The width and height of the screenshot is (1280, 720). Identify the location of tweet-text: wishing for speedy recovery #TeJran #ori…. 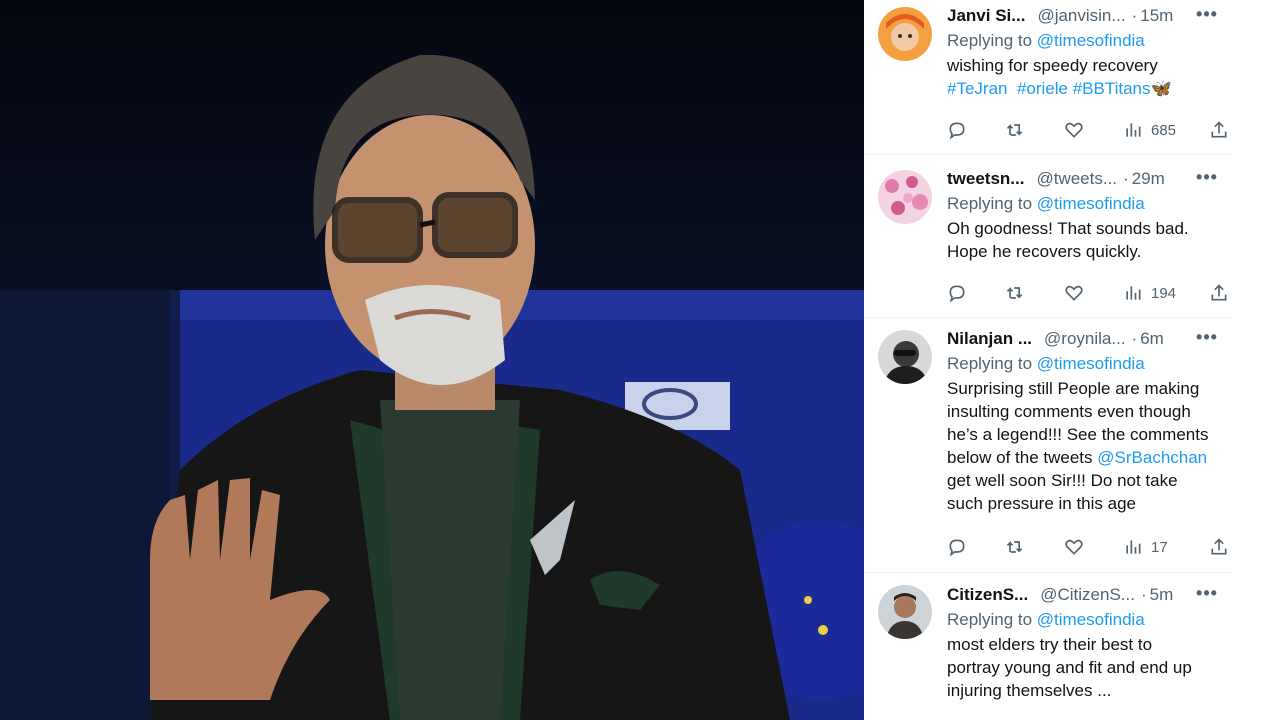
(1084, 77).